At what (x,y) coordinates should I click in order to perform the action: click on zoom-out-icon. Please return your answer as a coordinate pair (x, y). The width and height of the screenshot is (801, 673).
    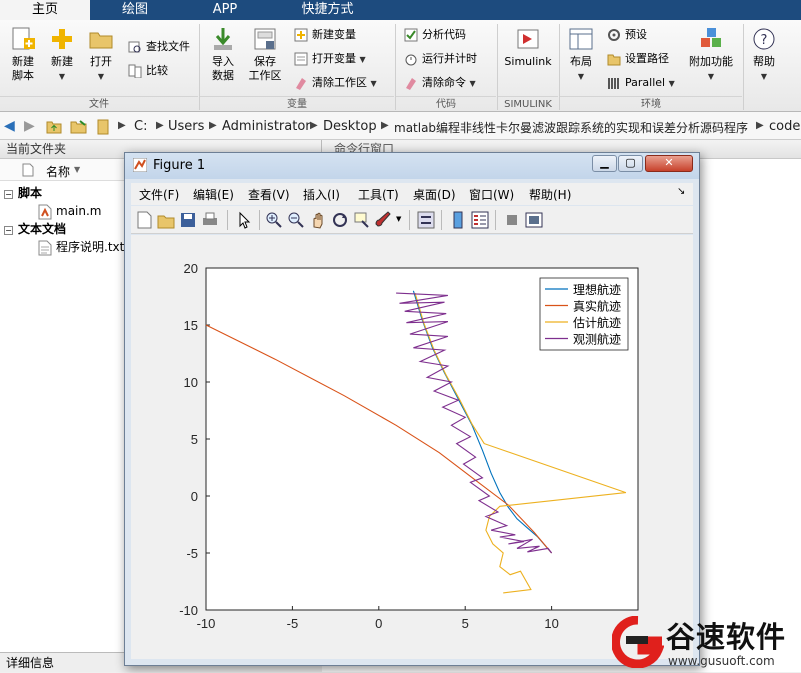
    Looking at the image, I should click on (296, 220).